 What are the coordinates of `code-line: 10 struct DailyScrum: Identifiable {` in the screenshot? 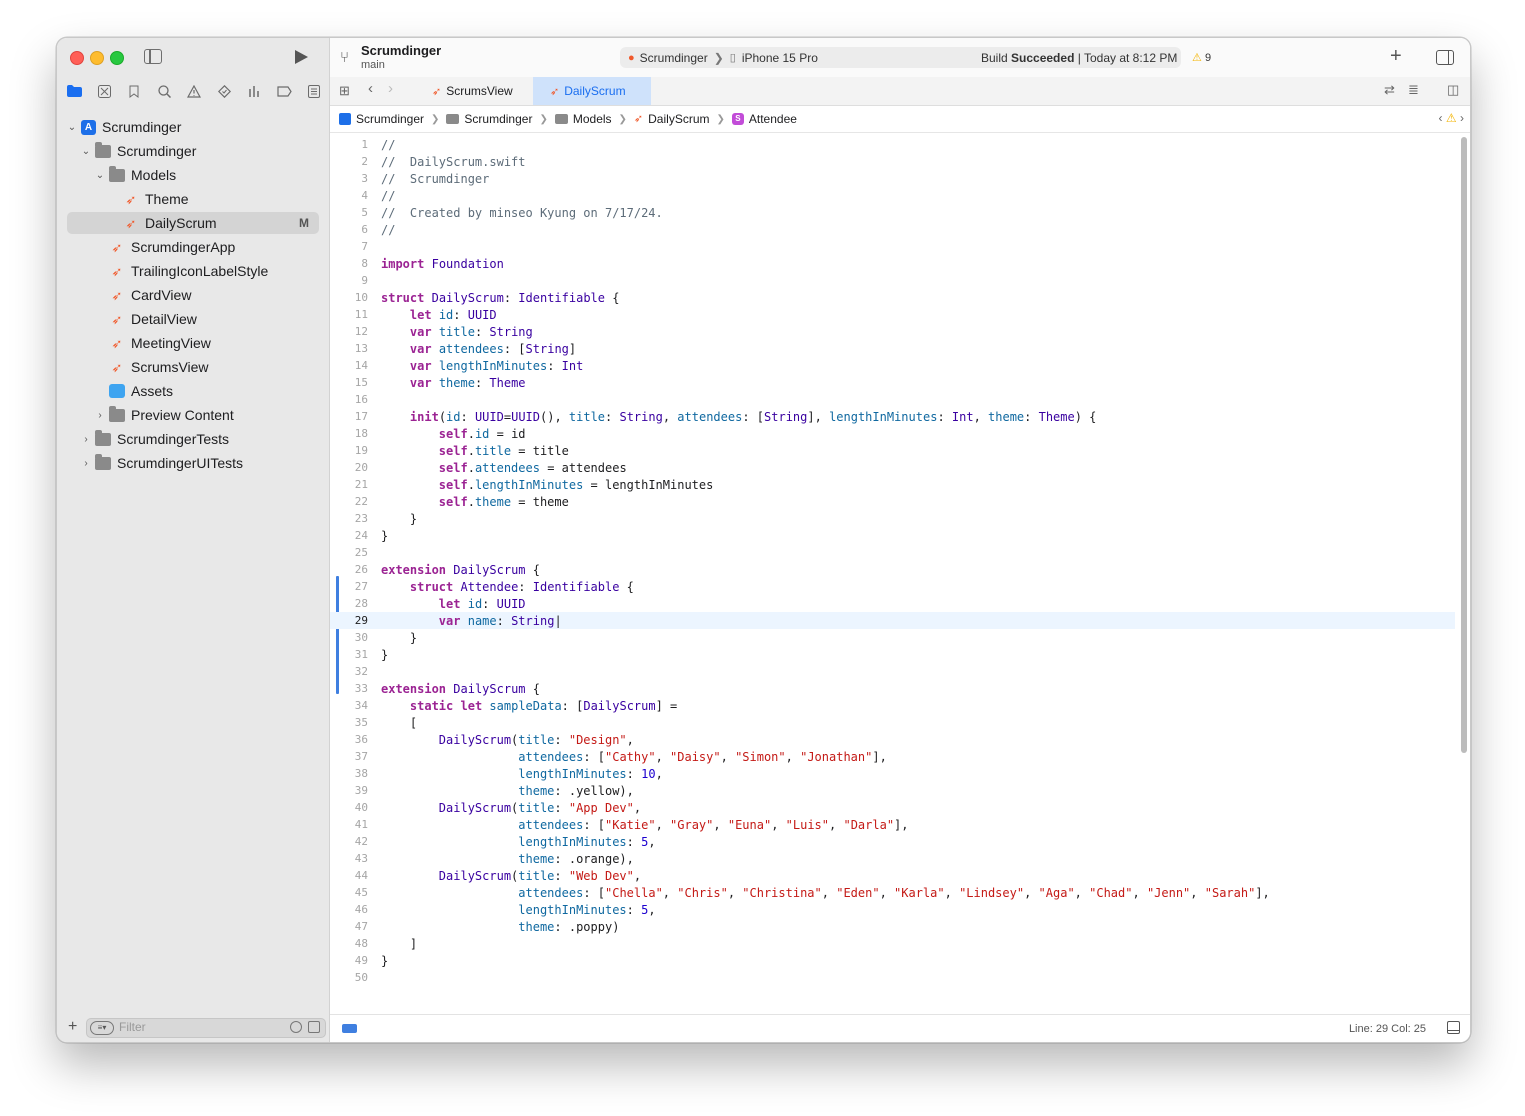 It's located at (892, 297).